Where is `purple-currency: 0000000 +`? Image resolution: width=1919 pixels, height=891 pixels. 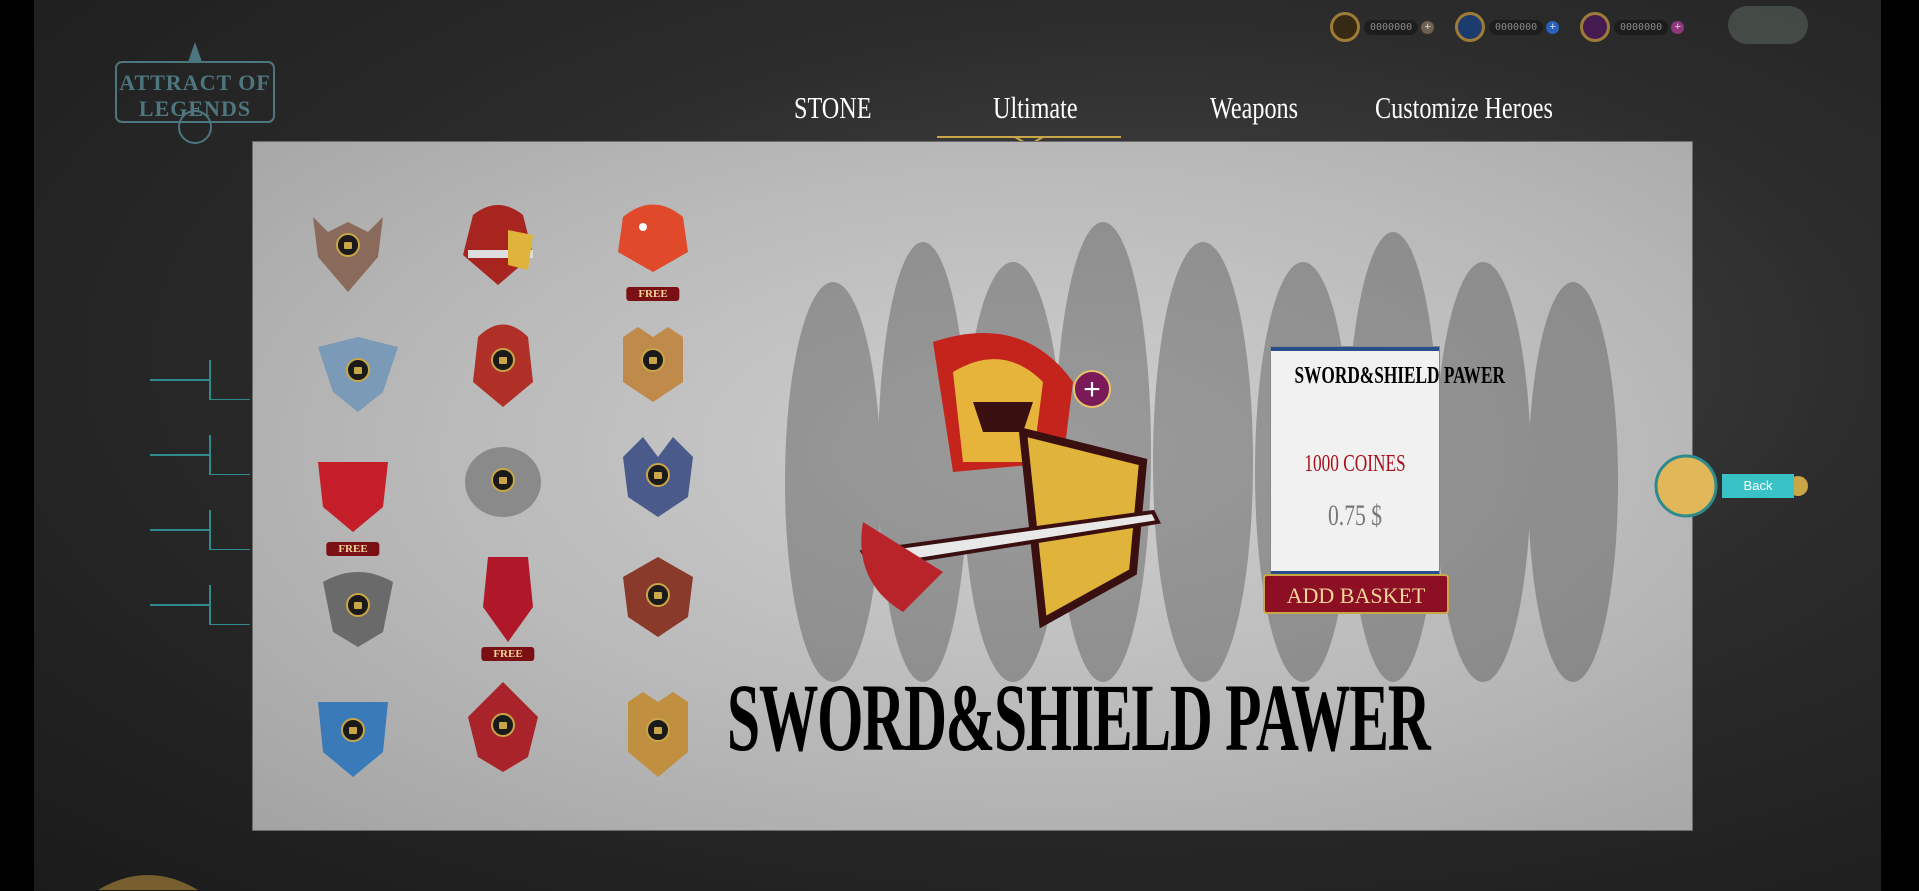 purple-currency: 0000000 + is located at coordinates (1632, 27).